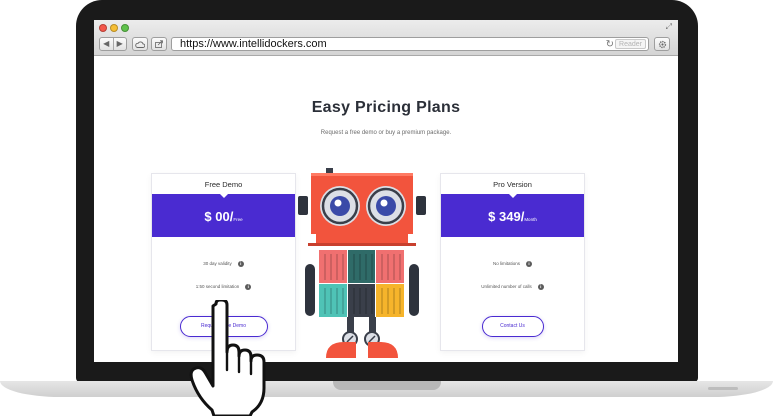 The image size is (773, 418). I want to click on share-icon, so click(158, 44).